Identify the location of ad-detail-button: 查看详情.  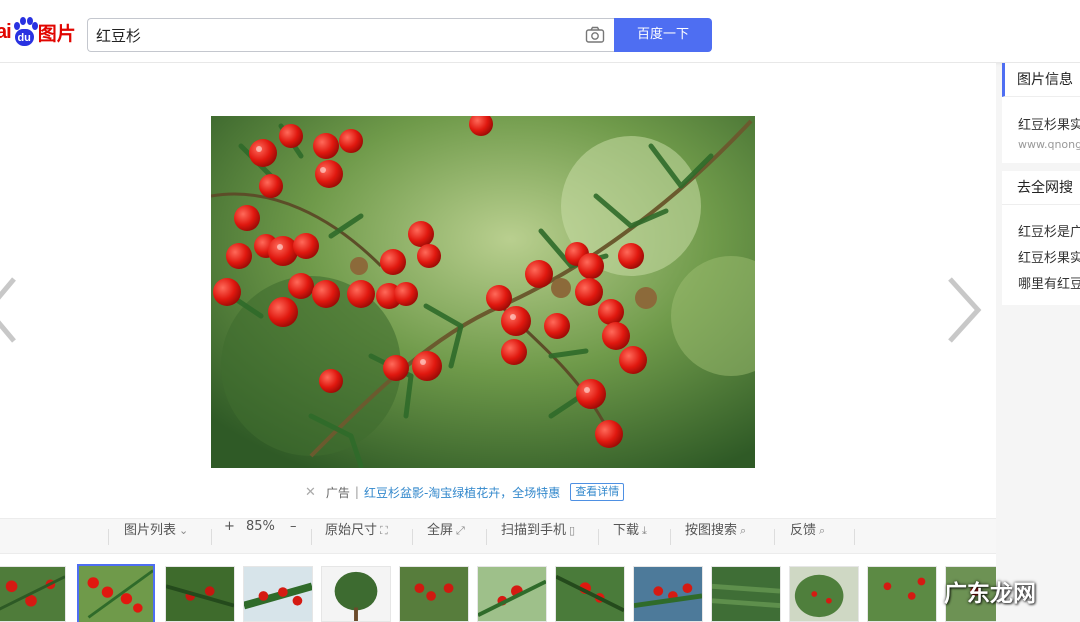
(597, 492).